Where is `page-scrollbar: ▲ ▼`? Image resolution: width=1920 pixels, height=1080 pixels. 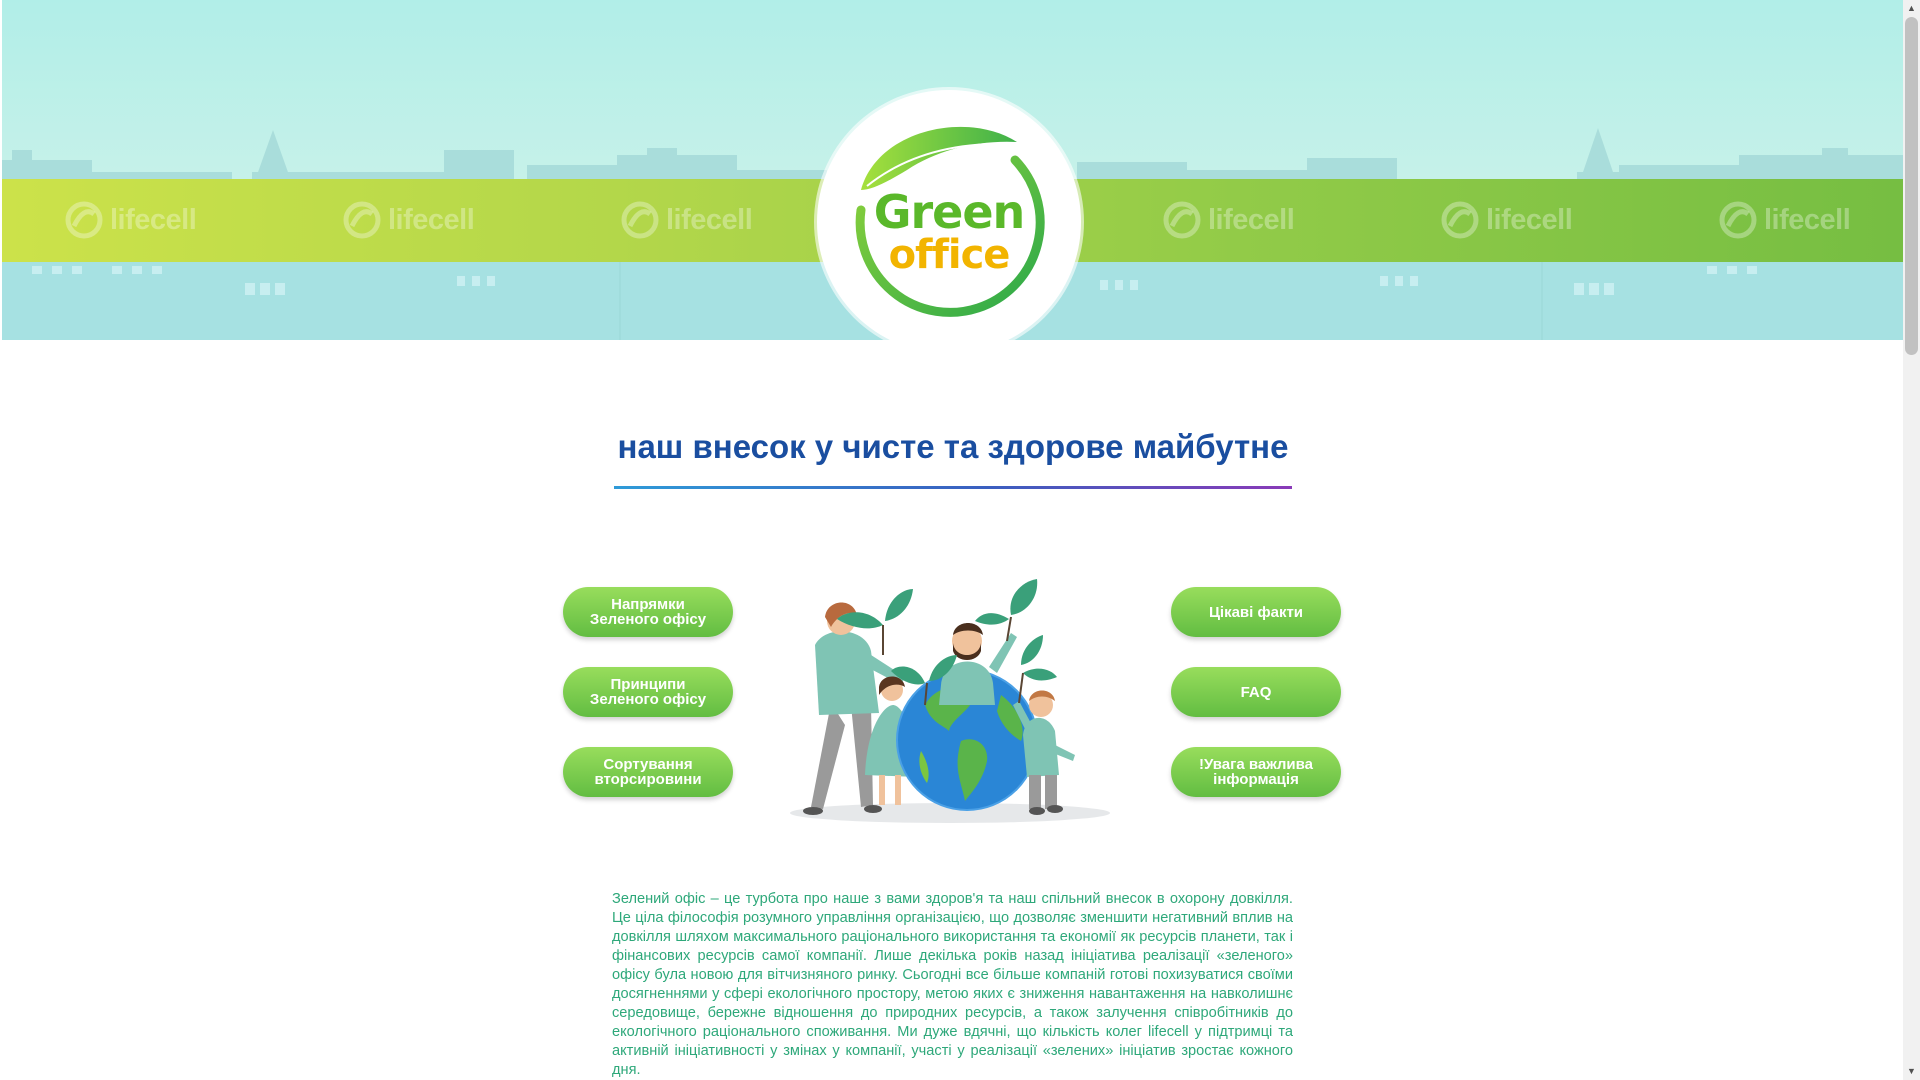 page-scrollbar: ▲ ▼ is located at coordinates (1911, 540).